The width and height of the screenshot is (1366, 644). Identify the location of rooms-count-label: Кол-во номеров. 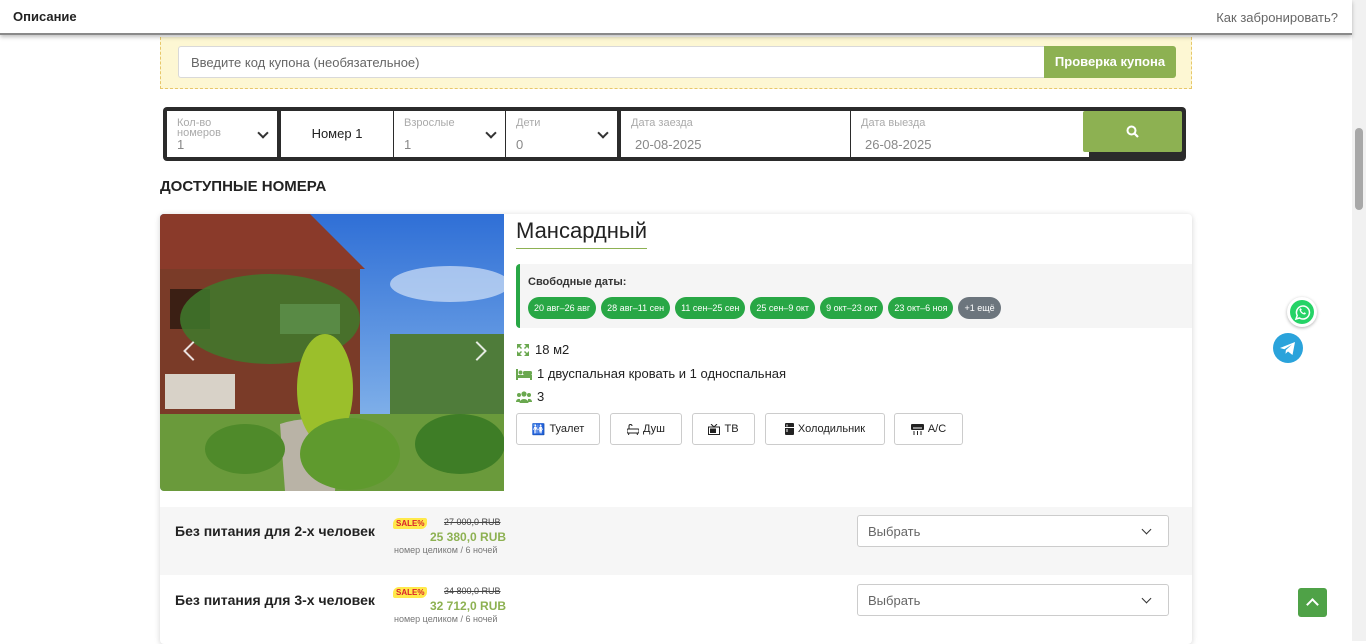
(199, 128).